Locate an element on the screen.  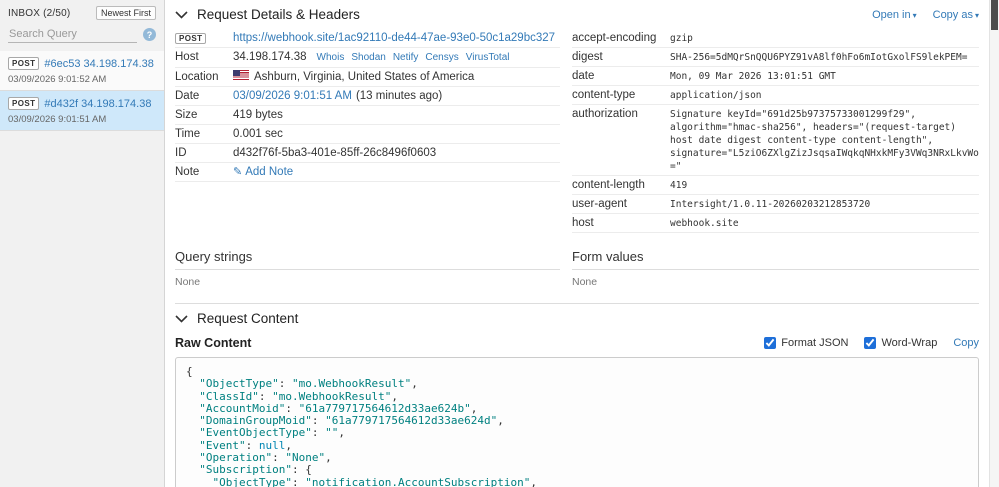
sidebar-header: INBOX (2/50) Newest First ? is located at coordinates (82, 25).